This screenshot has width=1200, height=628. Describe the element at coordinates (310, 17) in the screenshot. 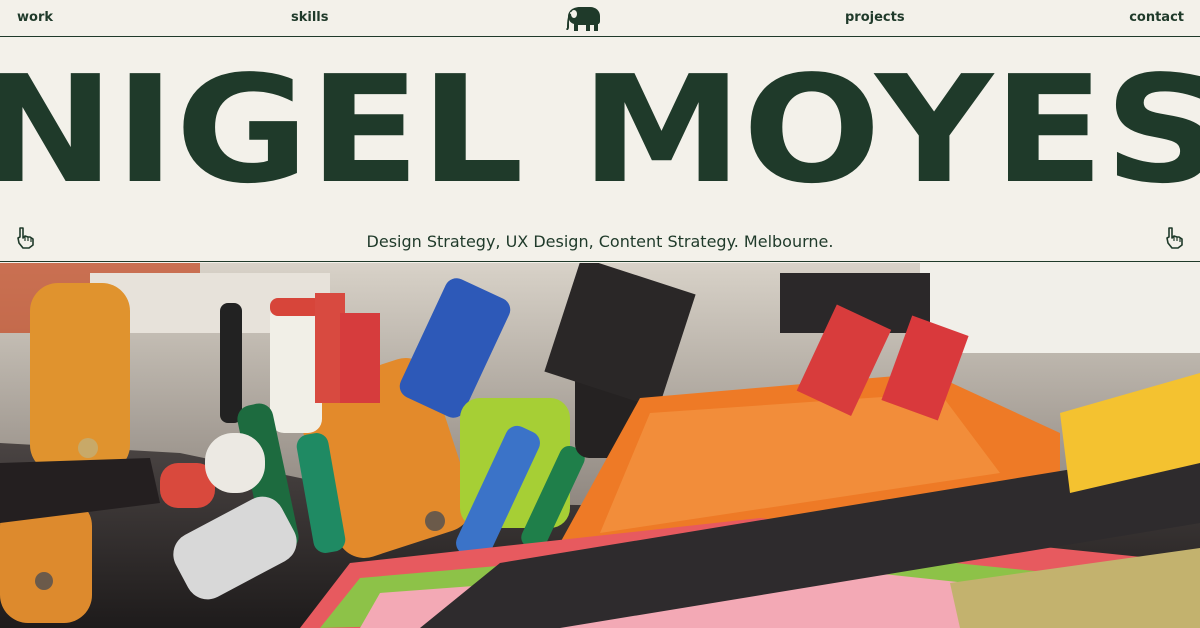

I see `nav-link-skills: skills` at that location.